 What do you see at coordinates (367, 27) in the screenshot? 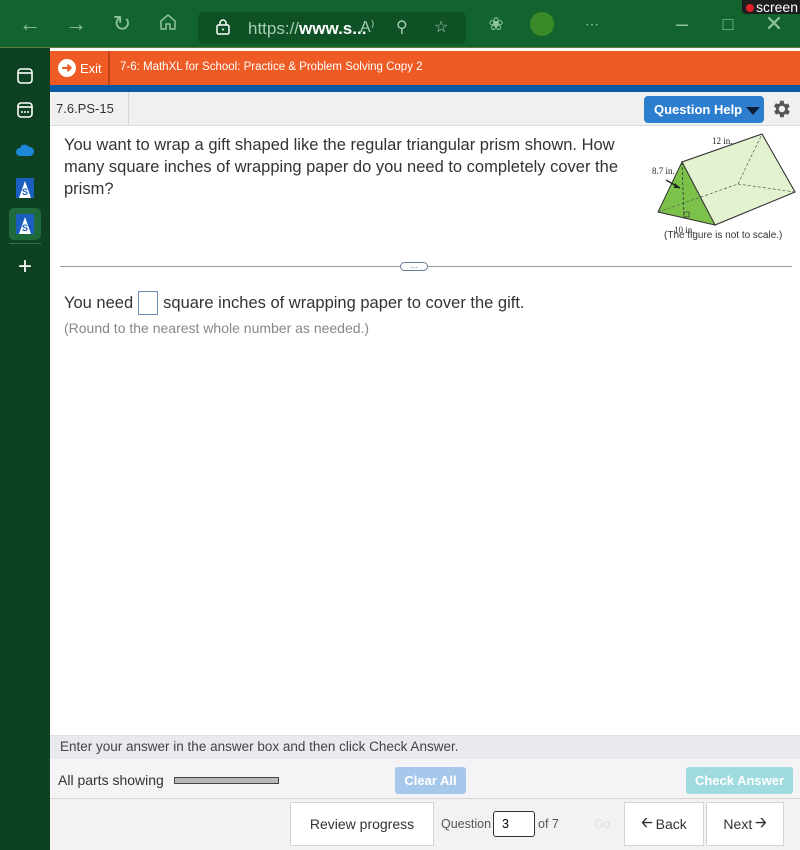
I see `read-aloud-icon: A⁾` at bounding box center [367, 27].